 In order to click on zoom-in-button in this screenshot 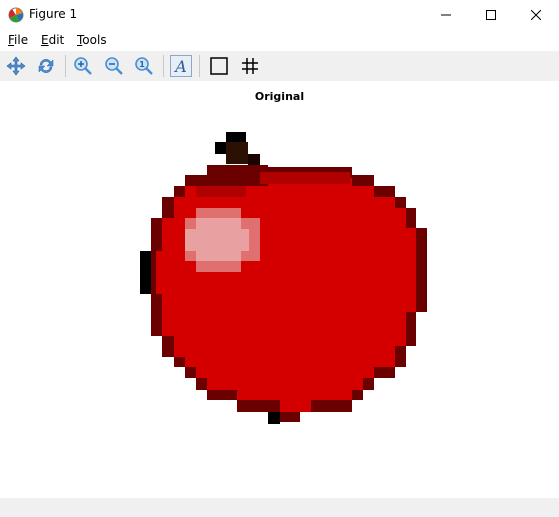, I will do `click(83, 66)`.